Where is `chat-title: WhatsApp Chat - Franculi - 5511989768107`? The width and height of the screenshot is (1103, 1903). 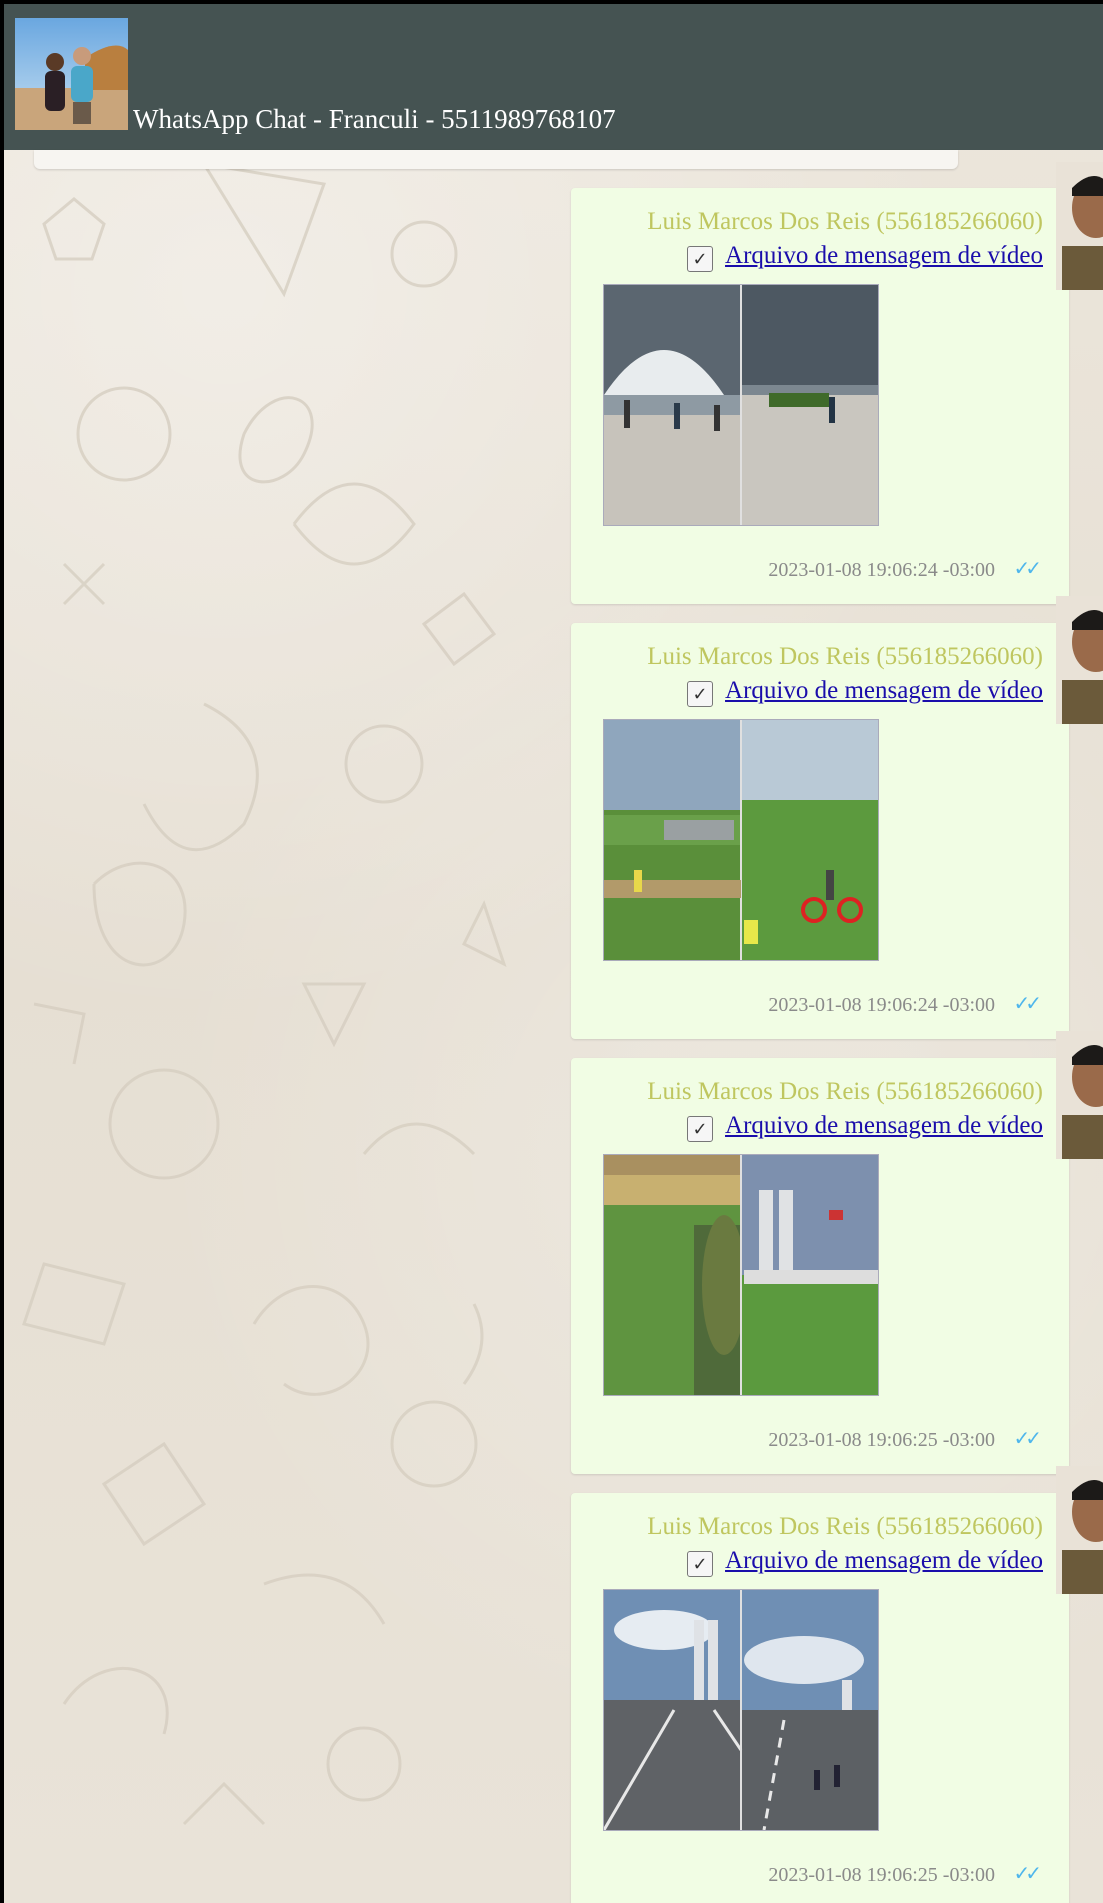 chat-title: WhatsApp Chat - Franculi - 5511989768107 is located at coordinates (374, 119).